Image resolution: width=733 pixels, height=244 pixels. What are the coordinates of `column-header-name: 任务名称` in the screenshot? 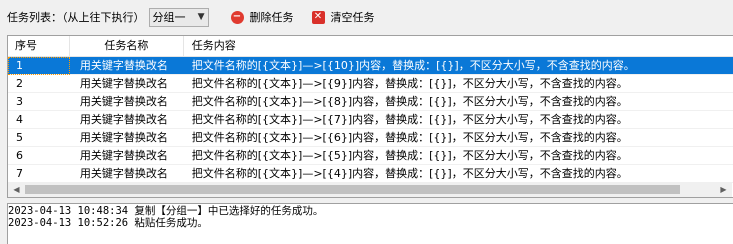 It's located at (127, 46).